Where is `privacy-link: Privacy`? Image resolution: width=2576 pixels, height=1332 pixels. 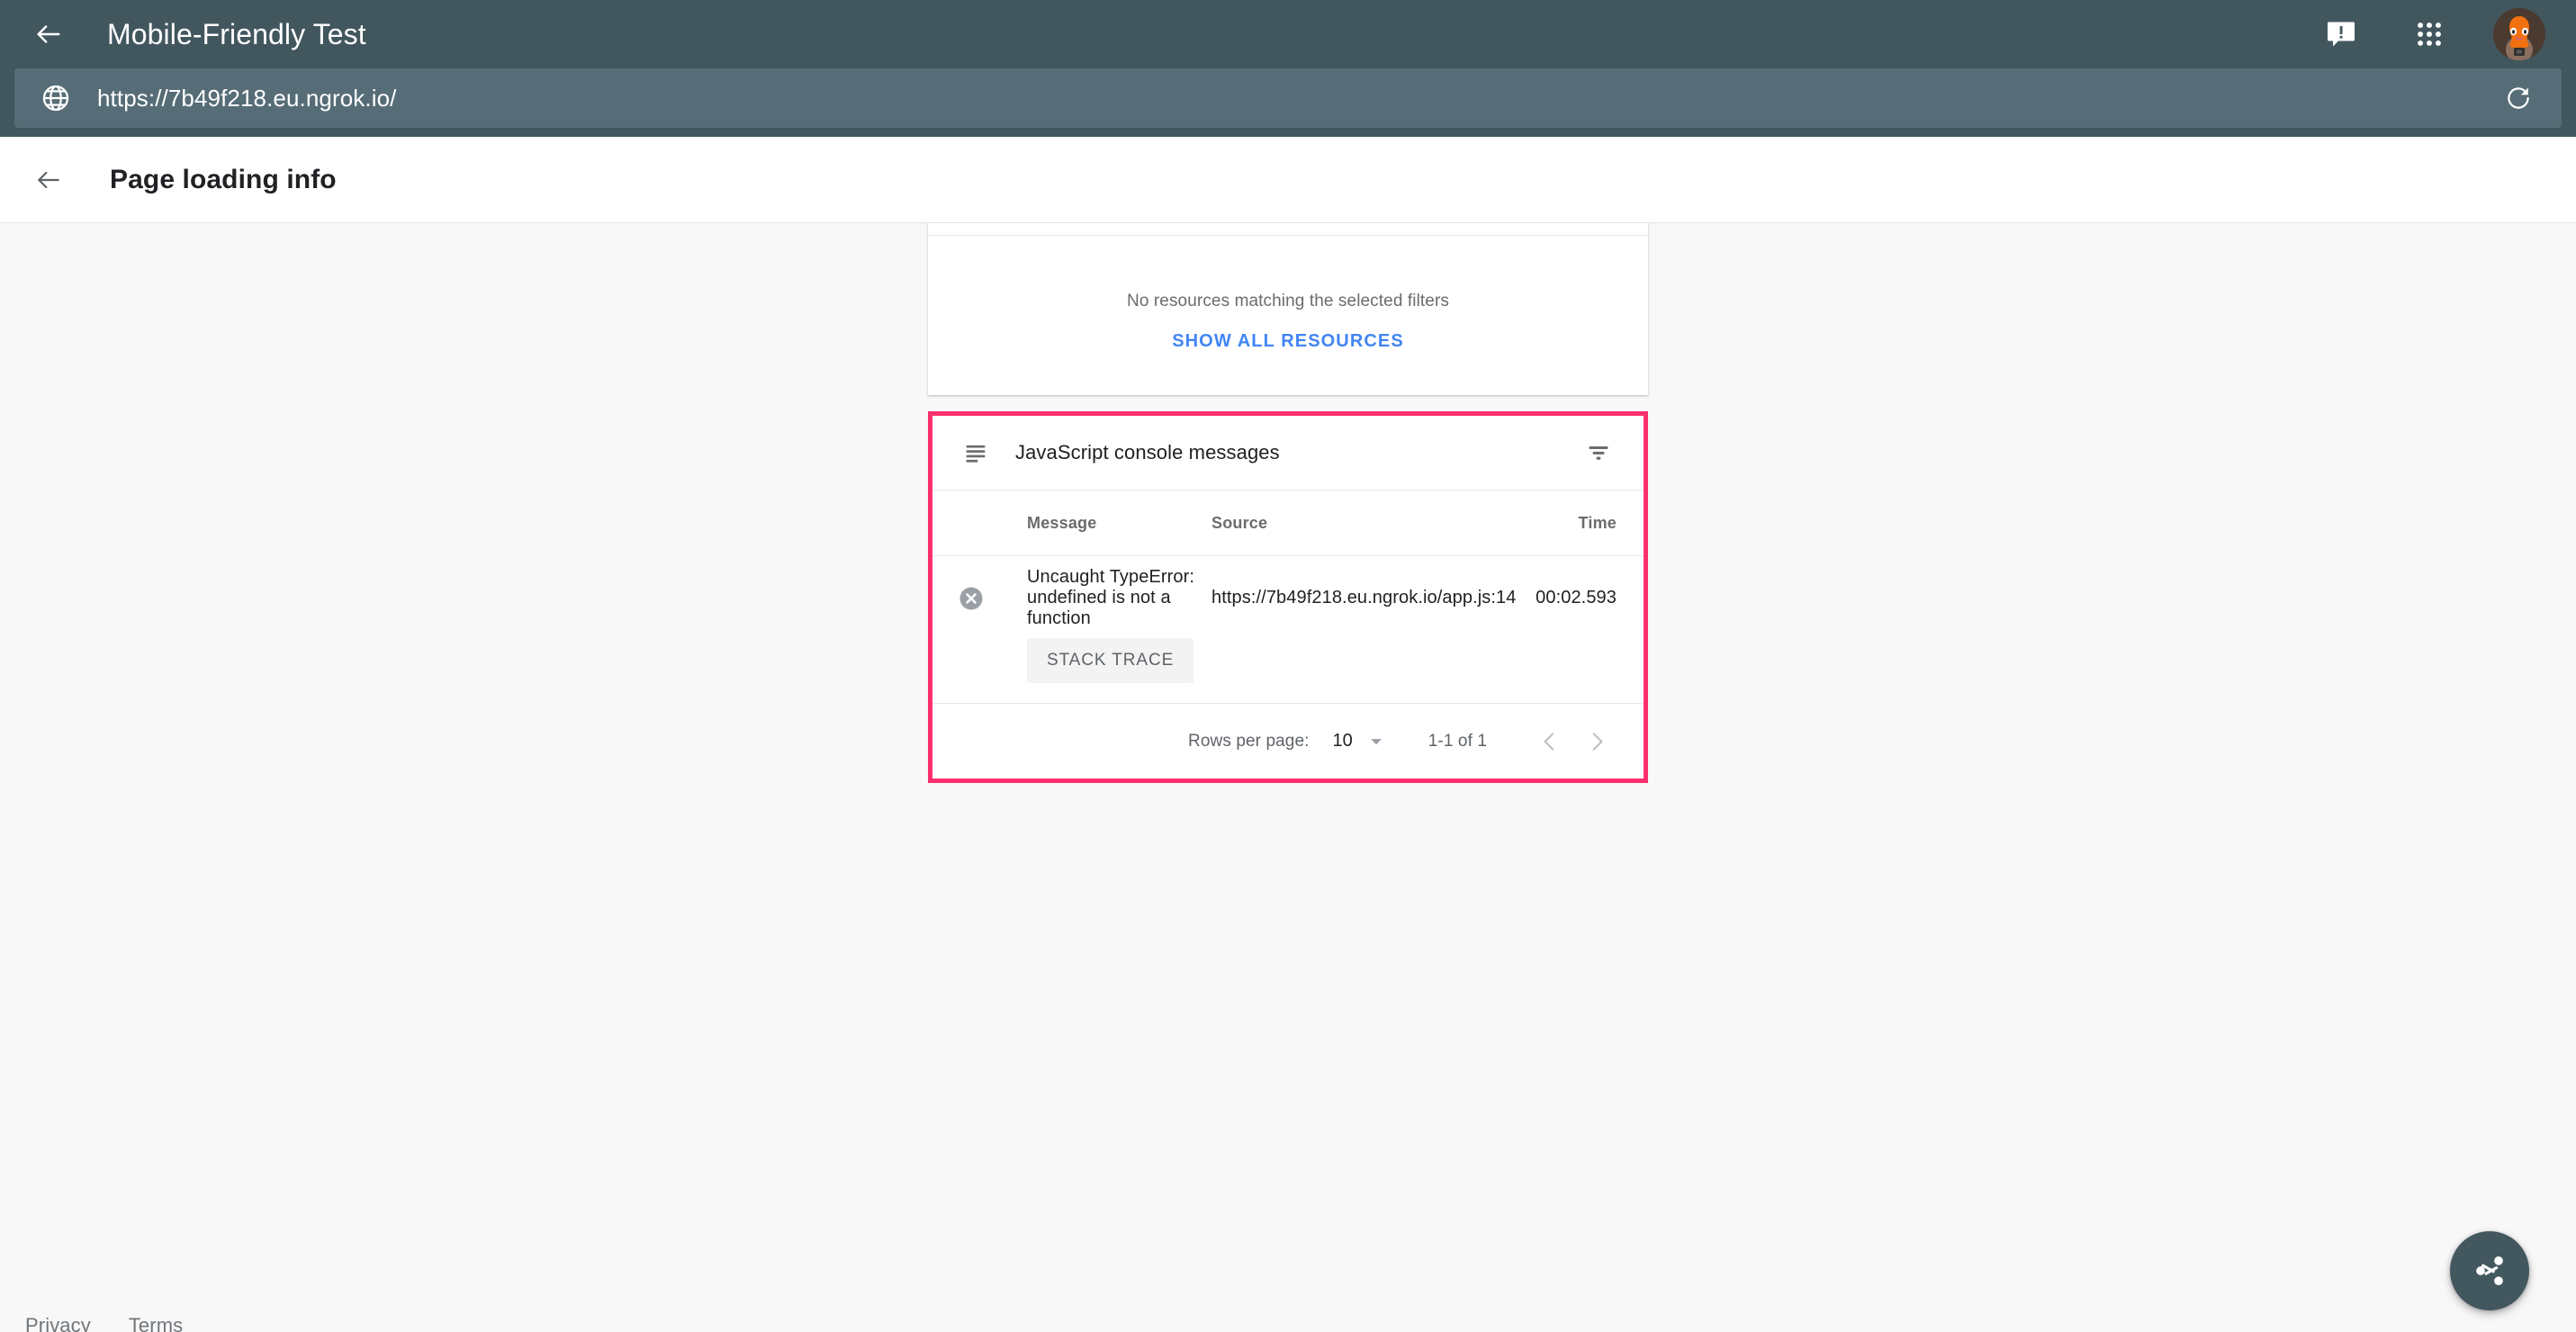 privacy-link: Privacy is located at coordinates (58, 1323).